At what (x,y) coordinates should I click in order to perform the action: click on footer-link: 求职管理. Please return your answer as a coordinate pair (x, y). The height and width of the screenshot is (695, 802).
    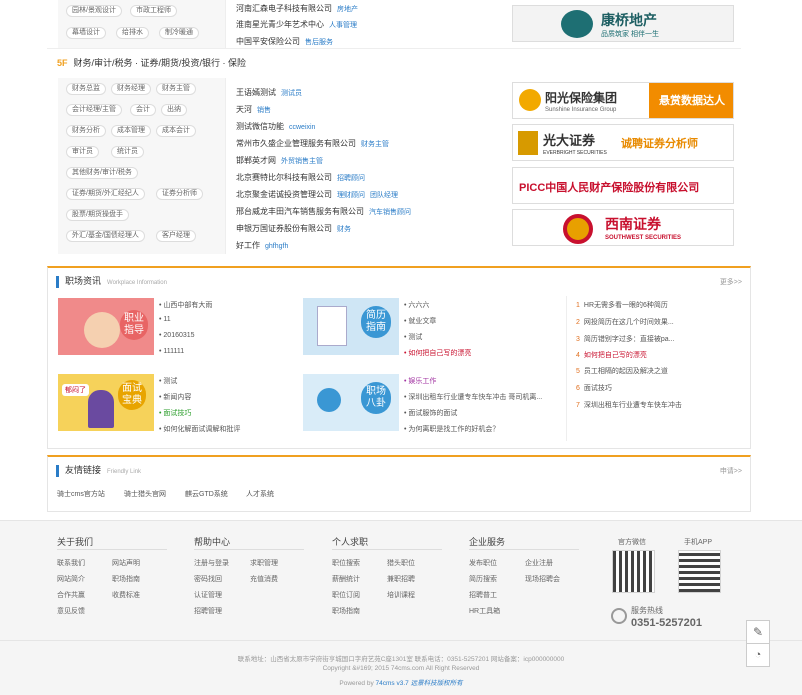
    Looking at the image, I should click on (264, 563).